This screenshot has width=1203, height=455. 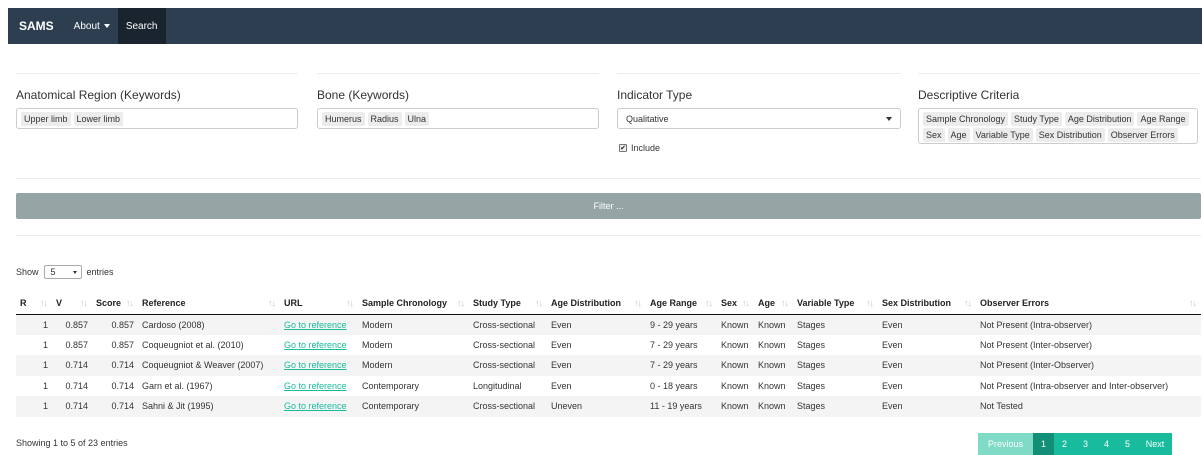 I want to click on criteria-tag: Observer Errors, so click(x=1142, y=135).